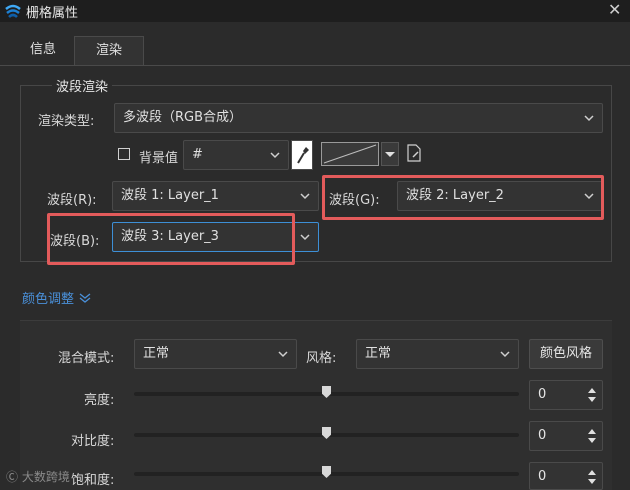 Image resolution: width=630 pixels, height=490 pixels. What do you see at coordinates (321, 358) in the screenshot?
I see `style-label: 风格:` at bounding box center [321, 358].